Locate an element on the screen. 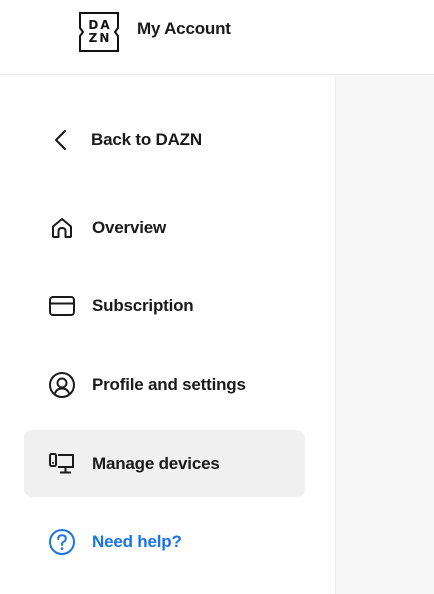 The width and height of the screenshot is (434, 594). credit-card-icon is located at coordinates (62, 306).